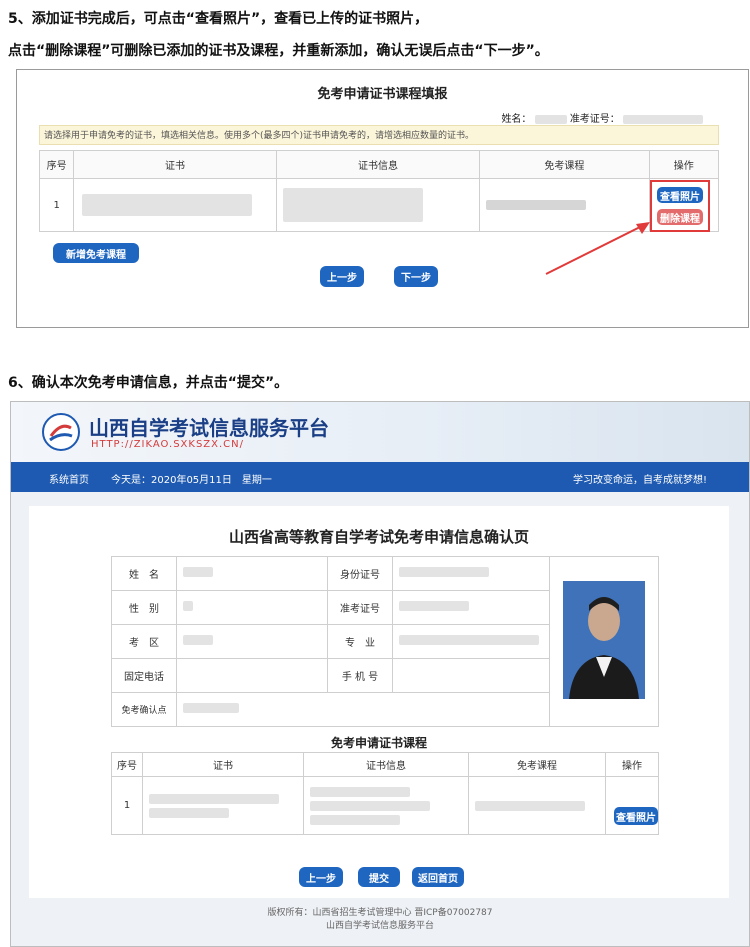  Describe the element at coordinates (144, 675) in the screenshot. I see `phone-label: 固定电话` at that location.